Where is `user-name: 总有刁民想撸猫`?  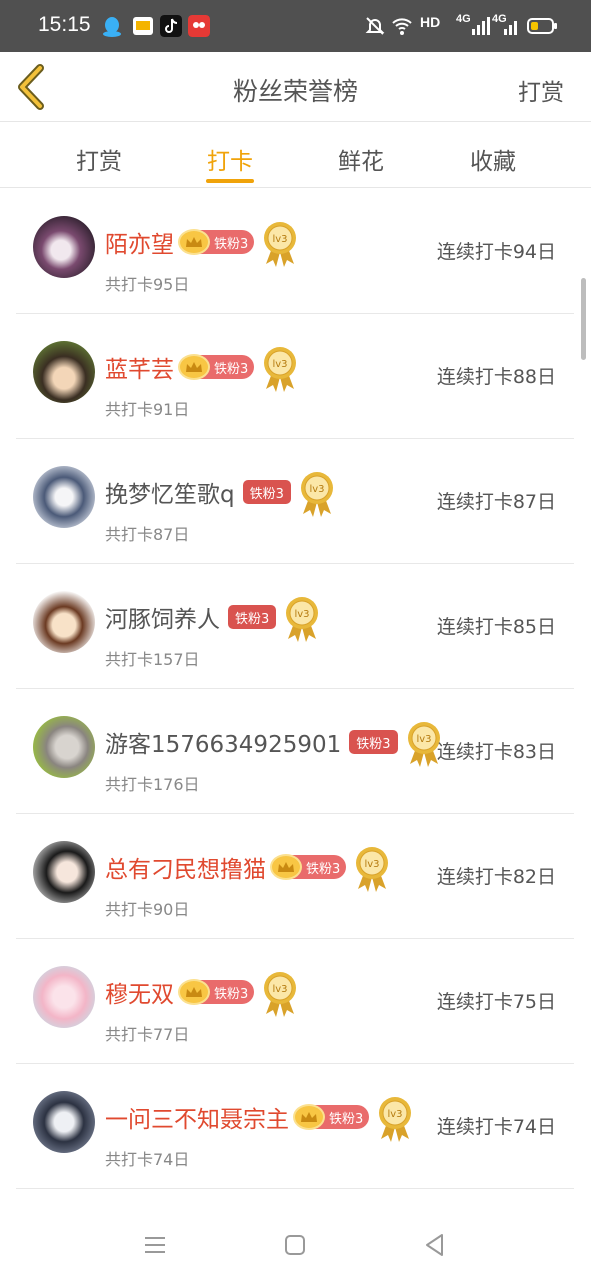 user-name: 总有刁民想撸猫 is located at coordinates (185, 867).